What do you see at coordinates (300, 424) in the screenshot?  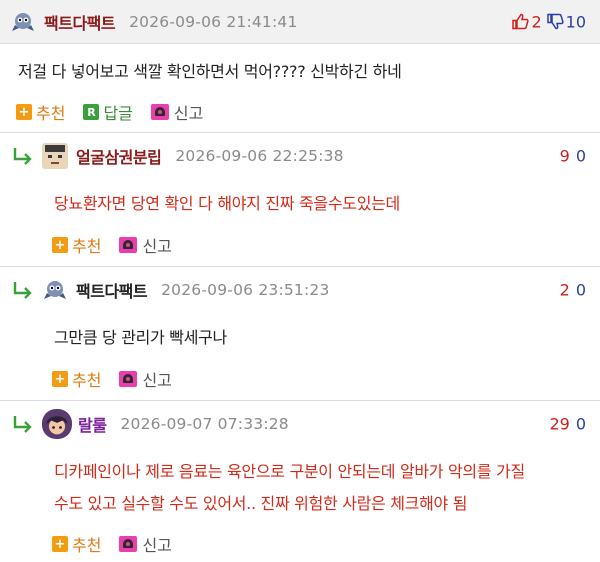 I see `reply-header: 랄룰 2026-09-07 07:33:28 29 0` at bounding box center [300, 424].